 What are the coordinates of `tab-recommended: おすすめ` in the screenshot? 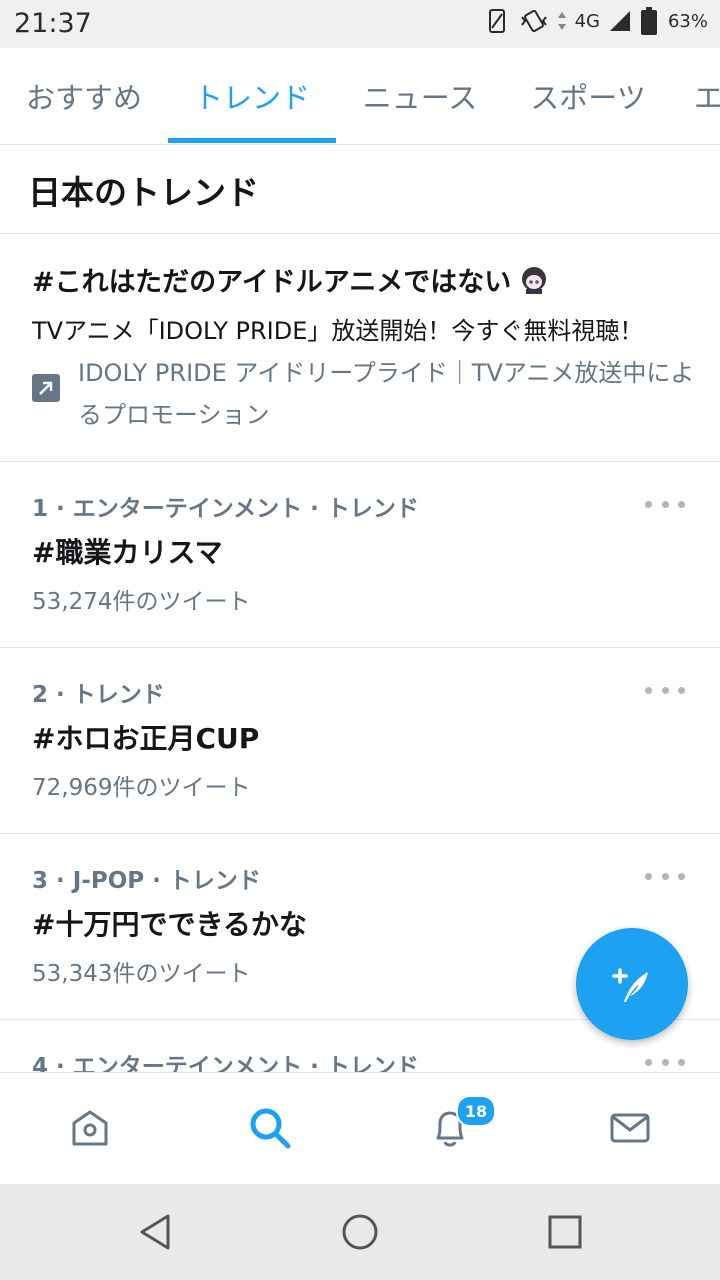 It's located at (84, 96).